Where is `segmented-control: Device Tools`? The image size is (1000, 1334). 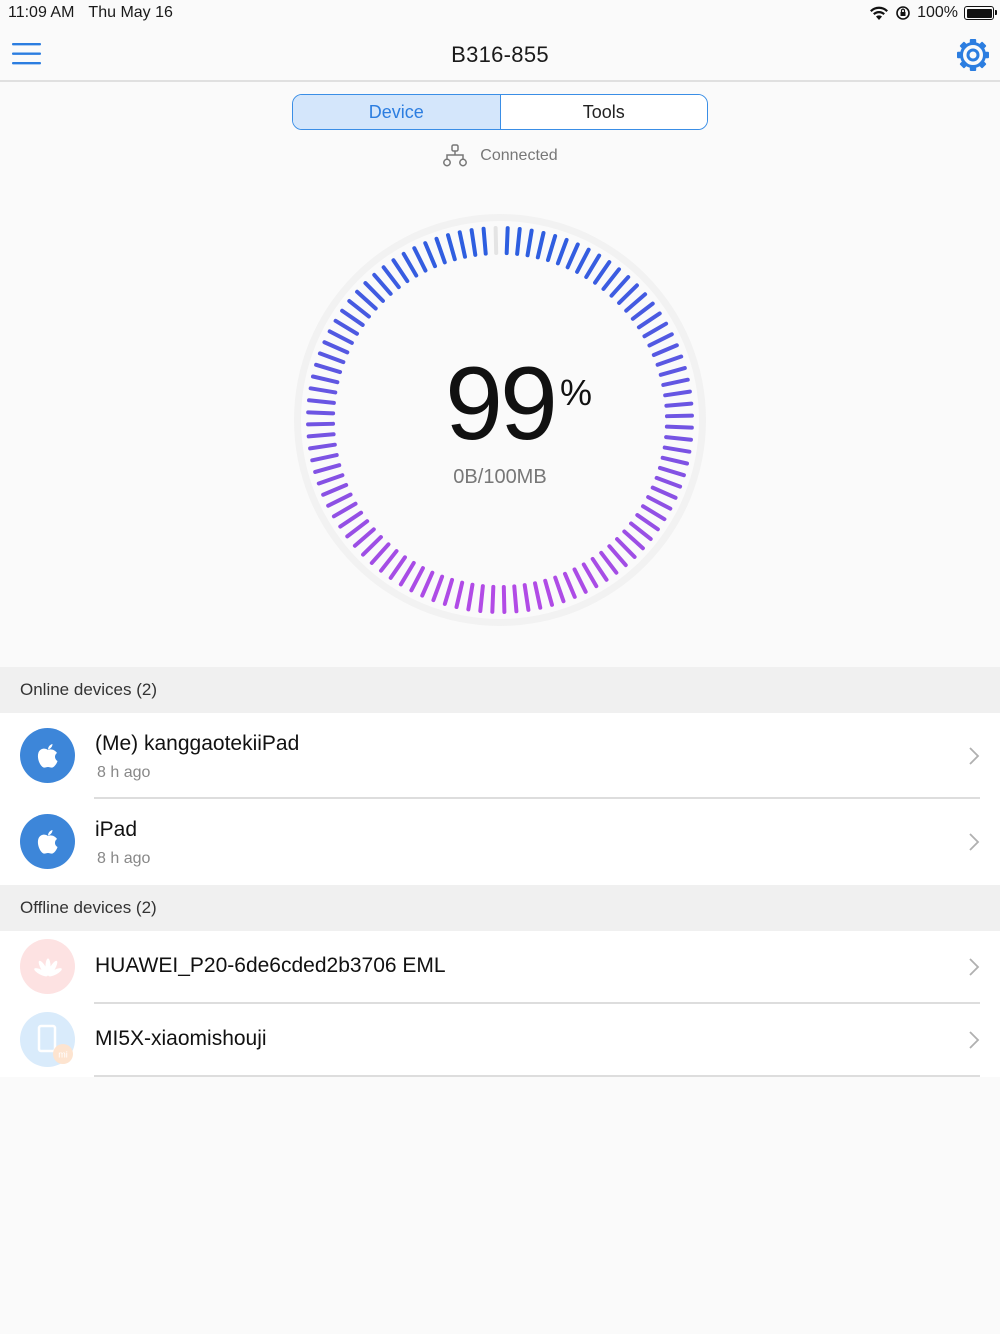
segmented-control: Device Tools is located at coordinates (500, 112).